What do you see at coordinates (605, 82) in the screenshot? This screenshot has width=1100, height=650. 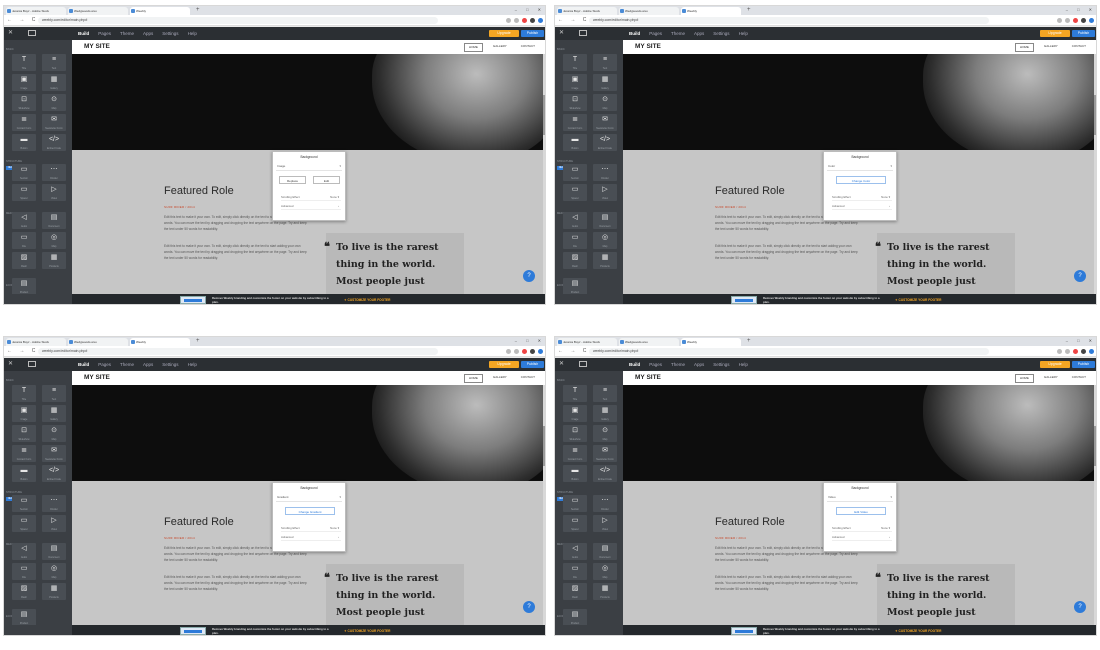 I see `sidebar-tile: ▦ Gallery` at bounding box center [605, 82].